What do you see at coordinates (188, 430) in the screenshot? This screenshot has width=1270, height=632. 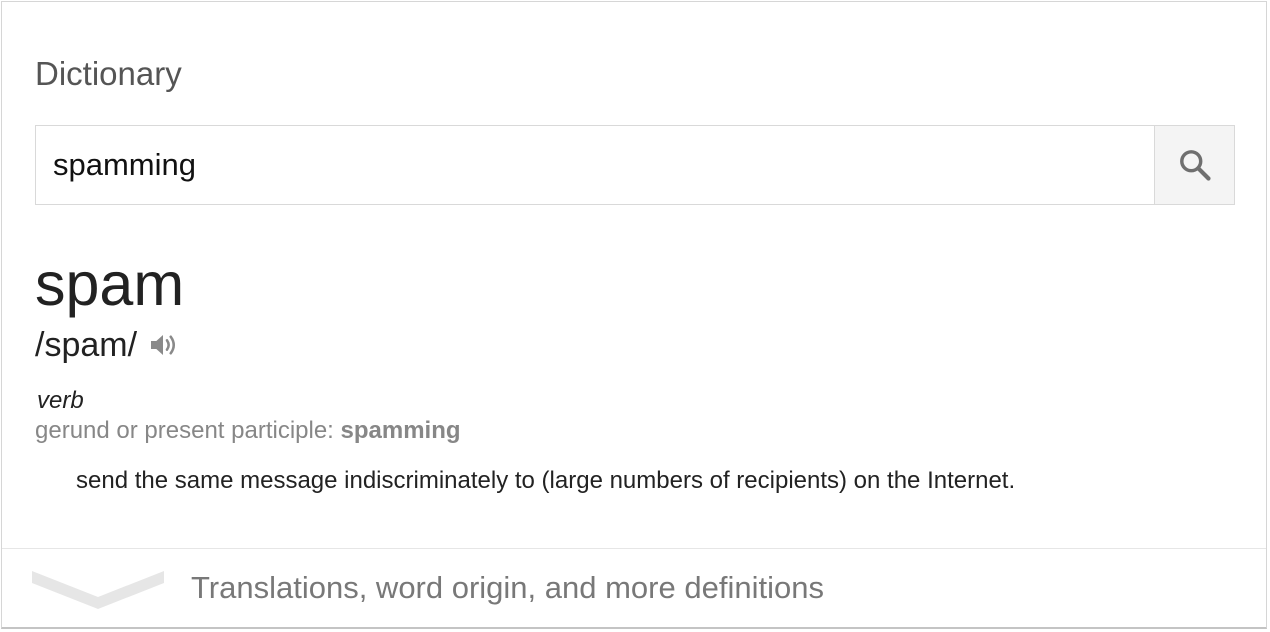 I see `inflection-label: gerund or present participle:` at bounding box center [188, 430].